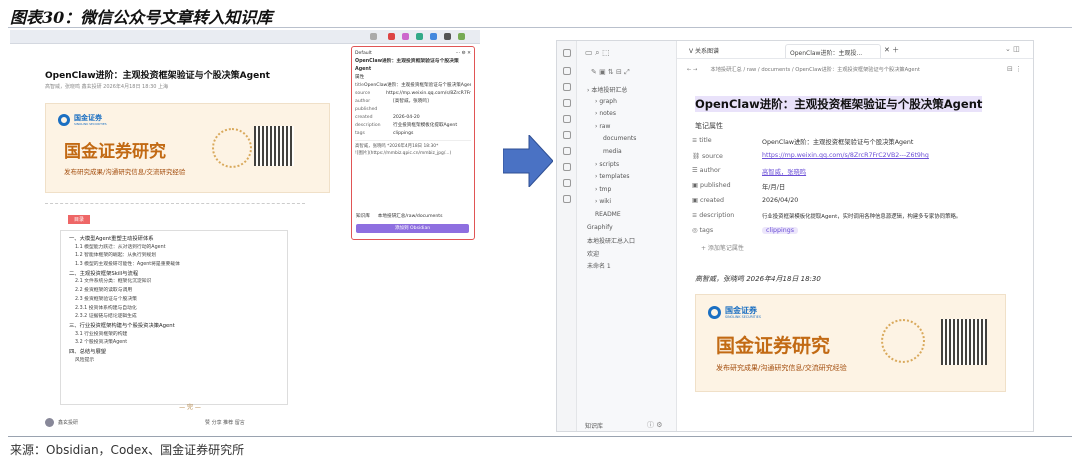 Image resolution: width=1080 pixels, height=460 pixels. I want to click on property-description-value: 行业投资框架模板化提取Agent，实时调用各种信息源逻辑，构建多专家协同策略。, so click(894, 216).